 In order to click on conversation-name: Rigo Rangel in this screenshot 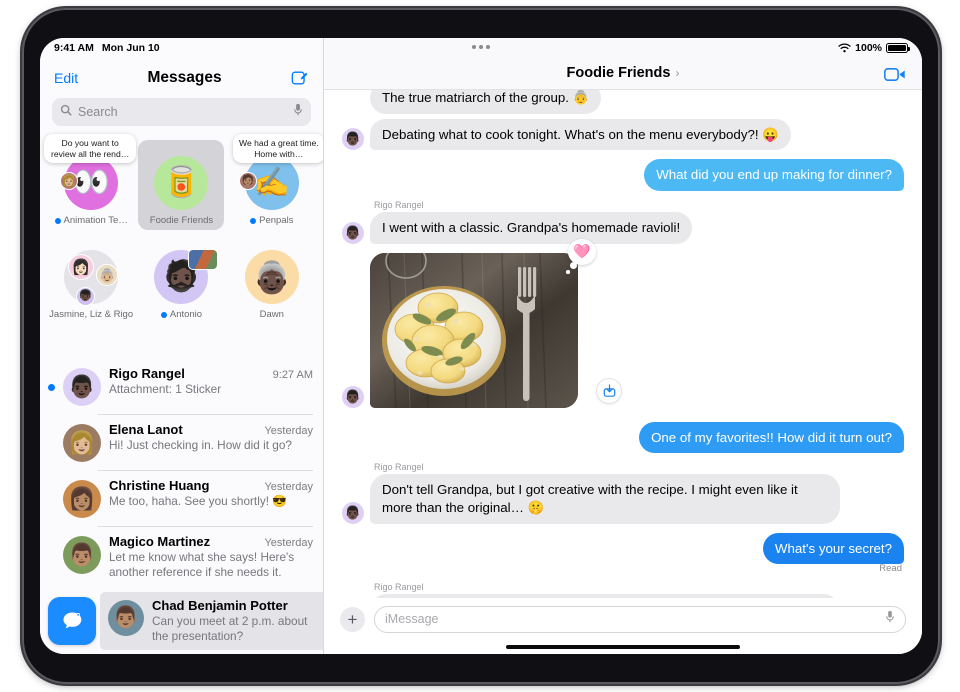, I will do `click(147, 373)`.